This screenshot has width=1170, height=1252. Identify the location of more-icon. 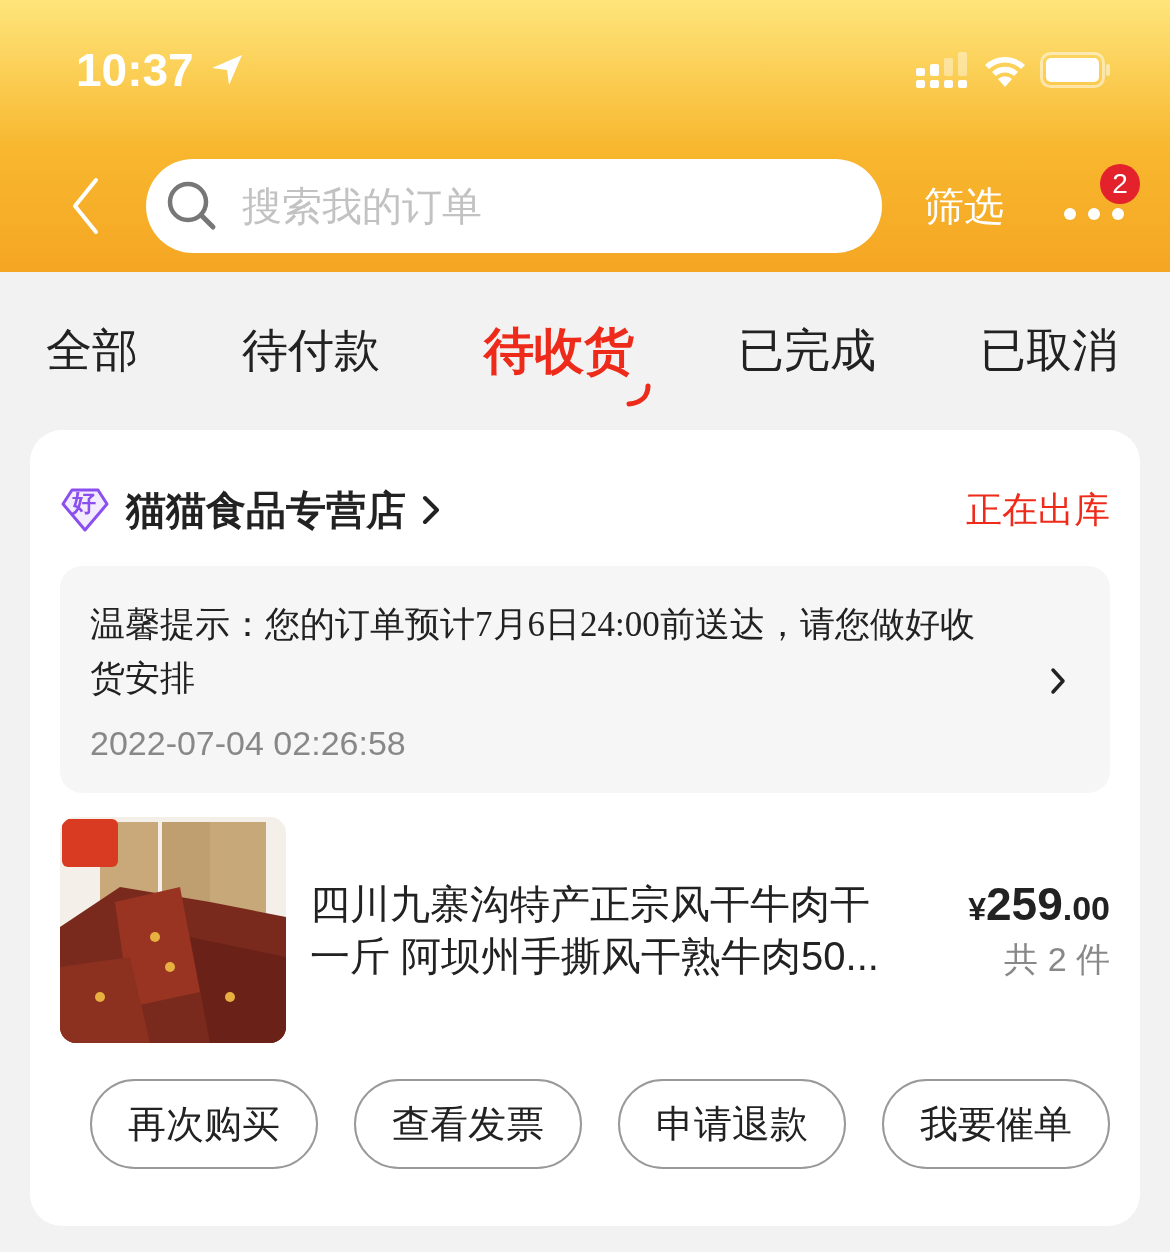
(1094, 214).